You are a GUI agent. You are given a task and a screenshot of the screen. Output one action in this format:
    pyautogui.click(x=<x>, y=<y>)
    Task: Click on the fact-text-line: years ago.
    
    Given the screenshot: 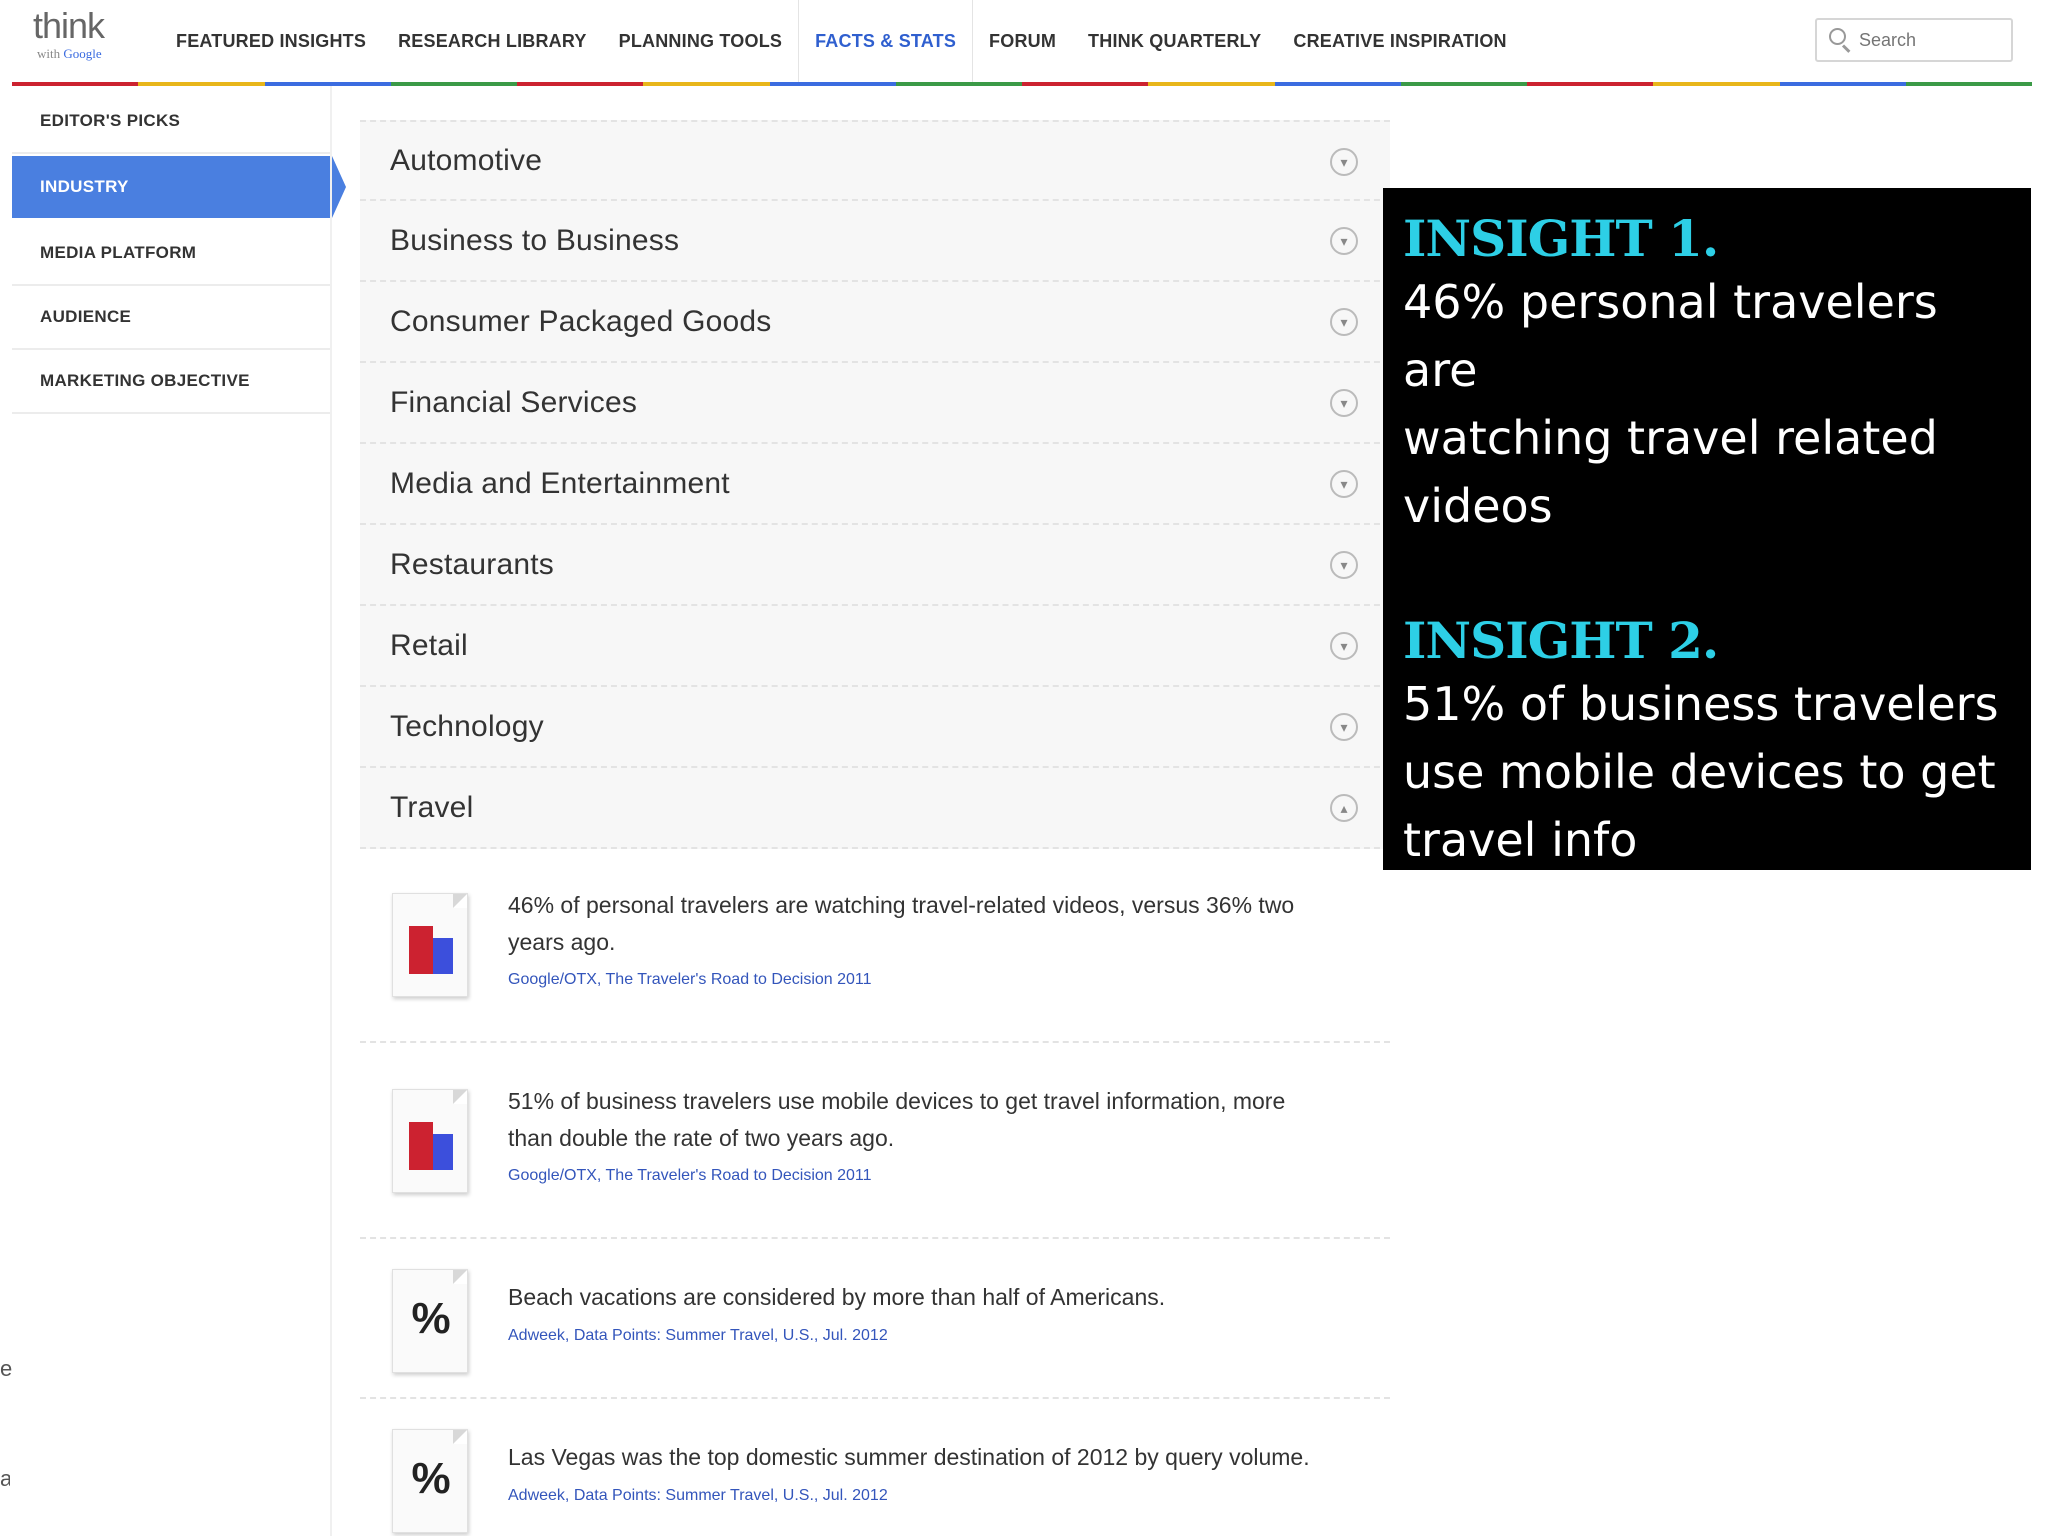 What is the action you would take?
    pyautogui.click(x=562, y=942)
    